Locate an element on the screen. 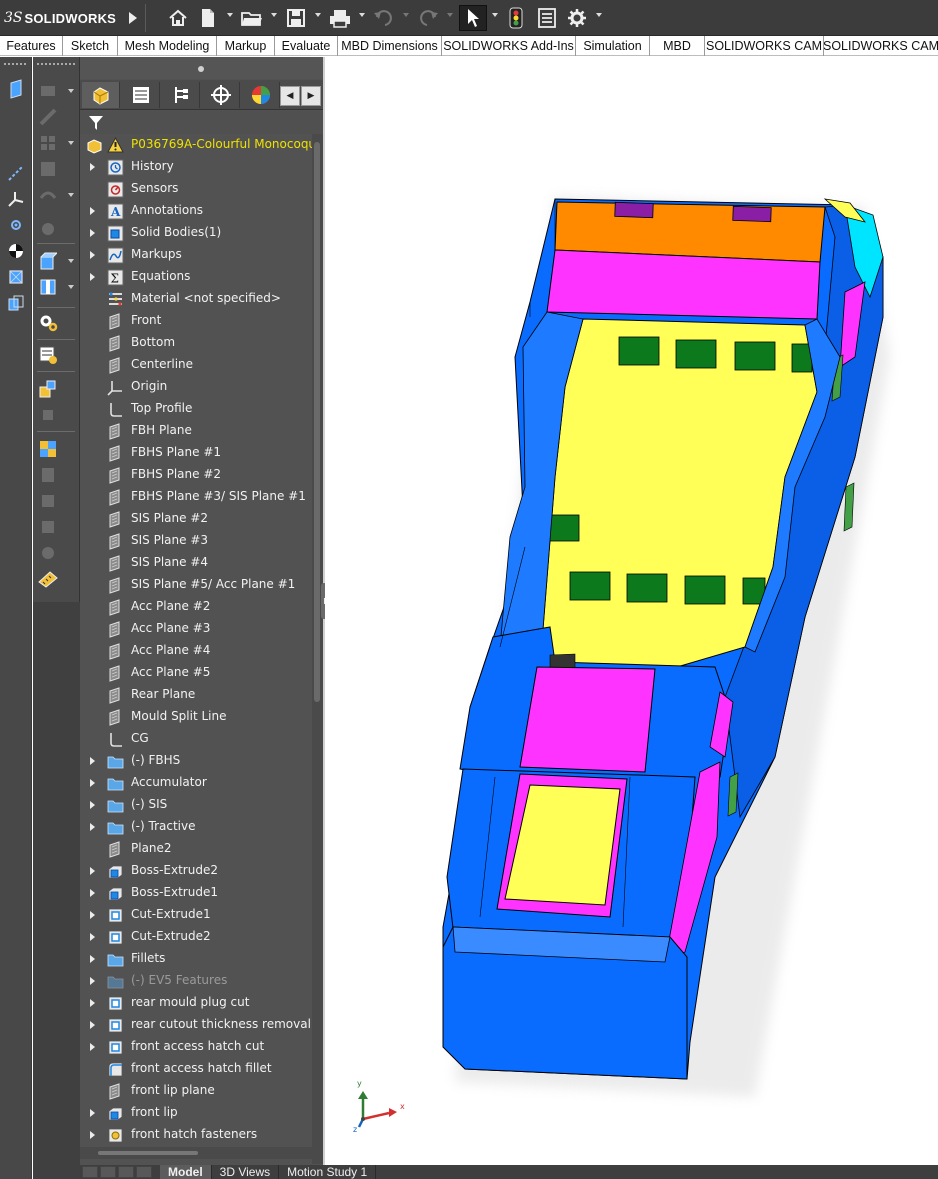 The height and width of the screenshot is (1179, 938). tree-item: front access hatch cut is located at coordinates (196, 1047).